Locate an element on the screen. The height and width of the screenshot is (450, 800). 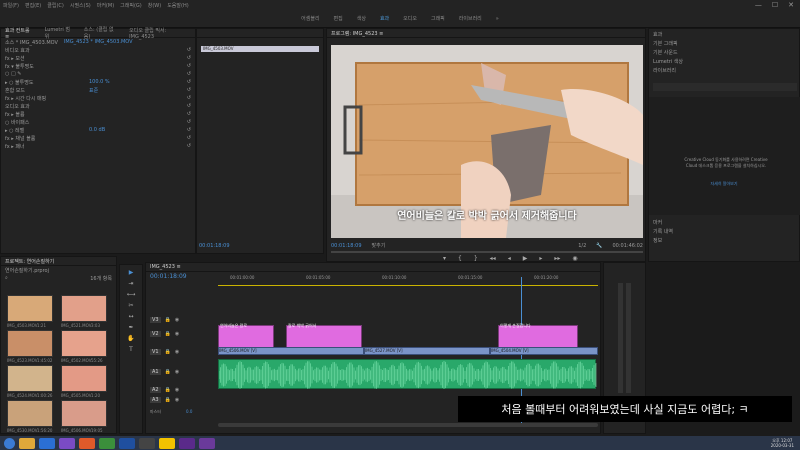
tab-graphics: 그래픽 is located at coordinates (438, 18).